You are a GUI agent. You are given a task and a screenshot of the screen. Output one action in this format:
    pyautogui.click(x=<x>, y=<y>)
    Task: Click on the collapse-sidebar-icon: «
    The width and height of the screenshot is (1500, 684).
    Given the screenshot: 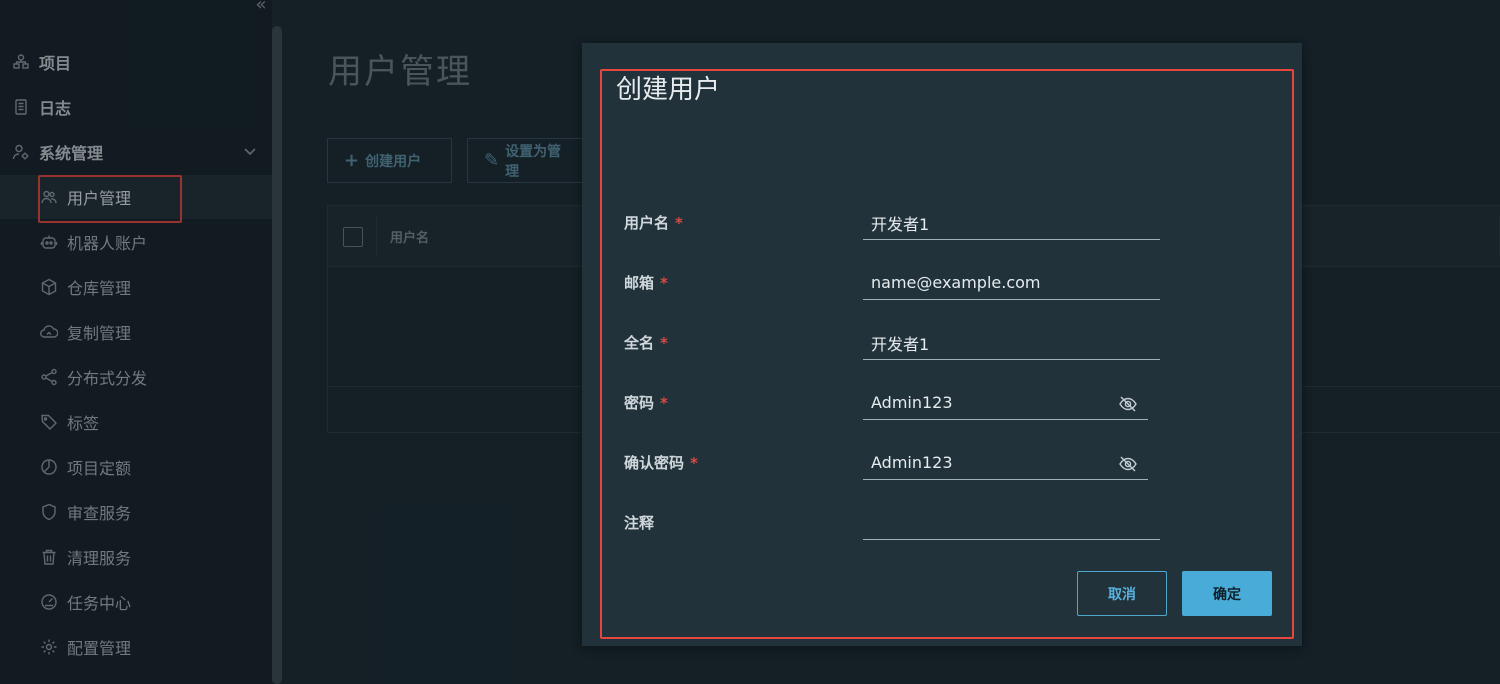 What is the action you would take?
    pyautogui.click(x=261, y=8)
    